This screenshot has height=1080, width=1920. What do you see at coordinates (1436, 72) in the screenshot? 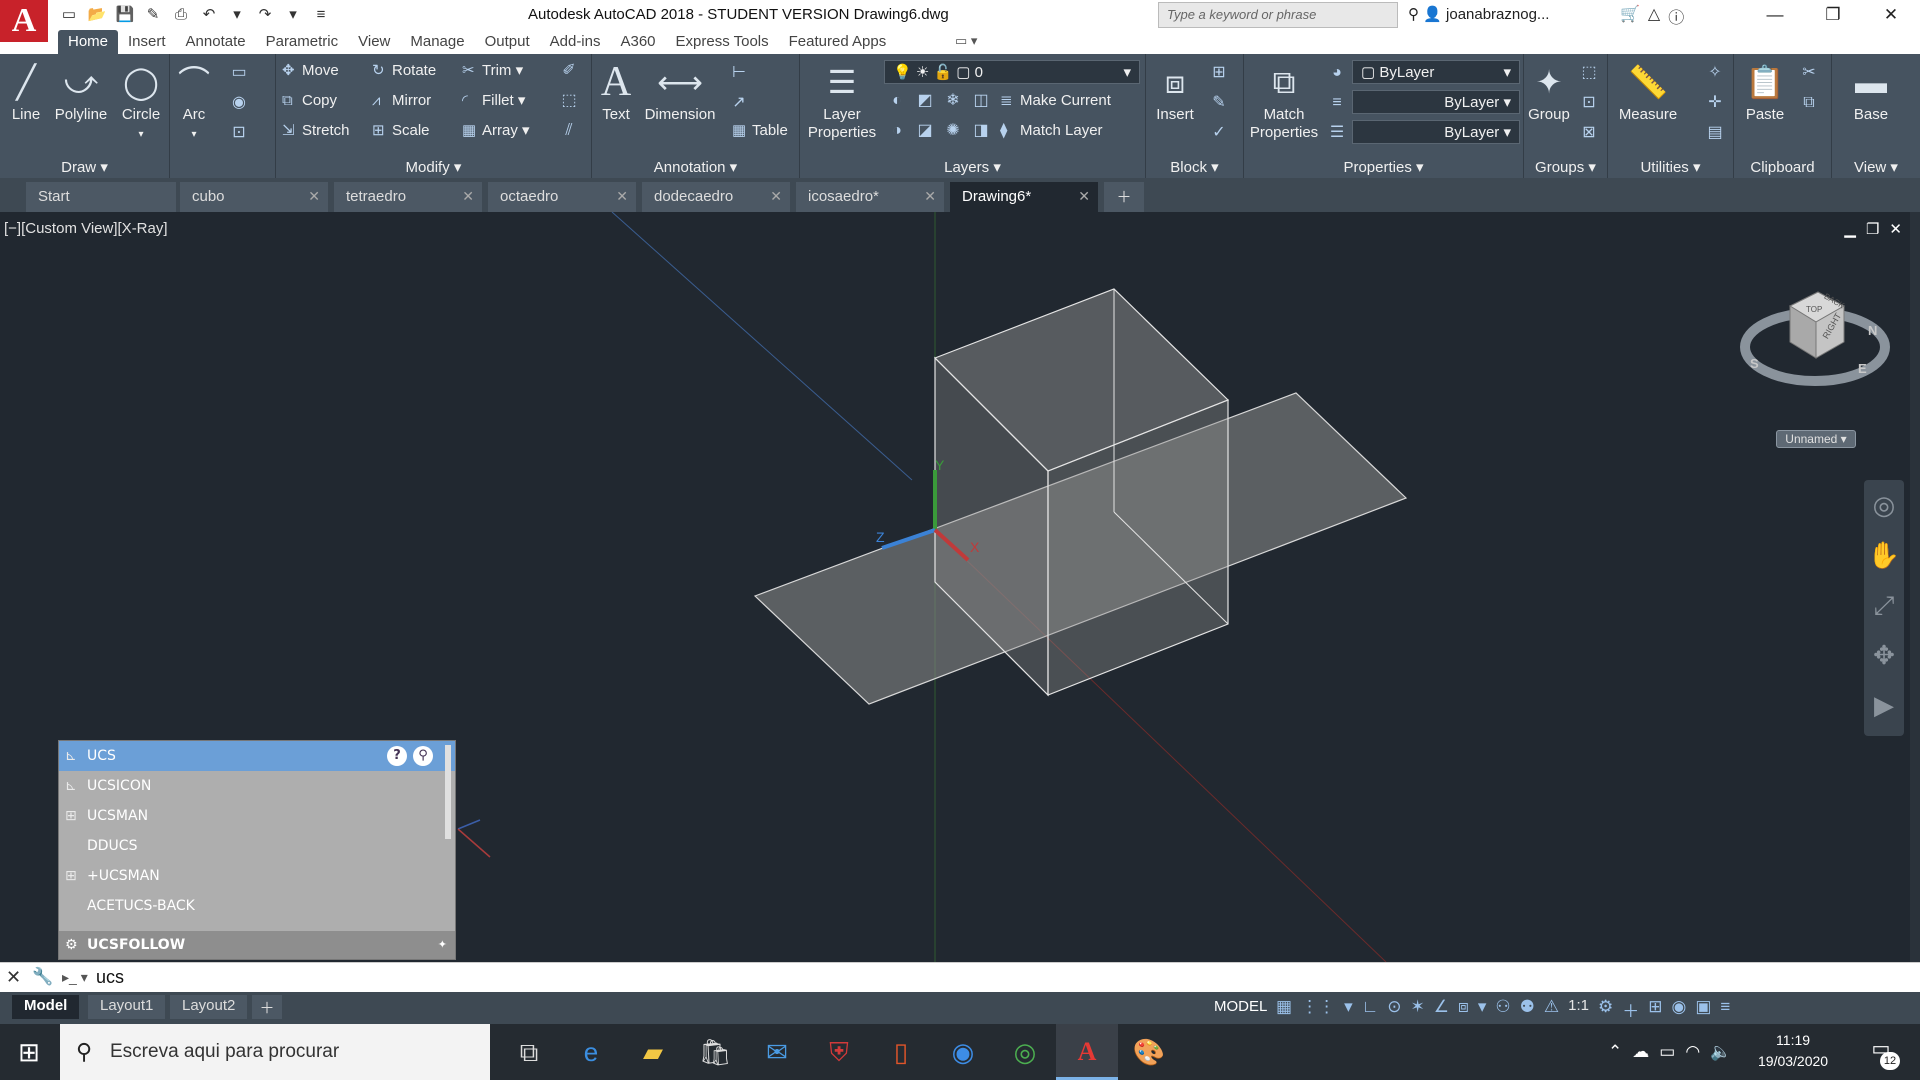
I see `color-dropdown: ▢ ByLayer ▾` at bounding box center [1436, 72].